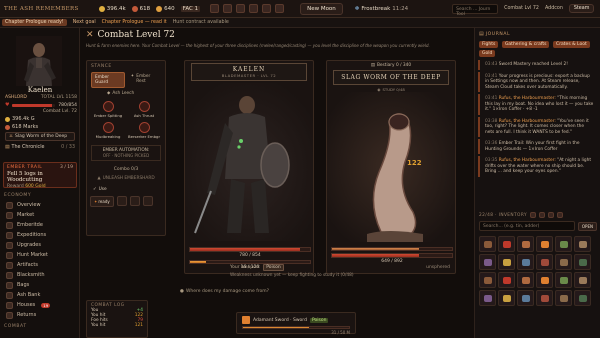  What do you see at coordinates (40, 205) in the screenshot?
I see `nav-overview: Overview` at bounding box center [40, 205].